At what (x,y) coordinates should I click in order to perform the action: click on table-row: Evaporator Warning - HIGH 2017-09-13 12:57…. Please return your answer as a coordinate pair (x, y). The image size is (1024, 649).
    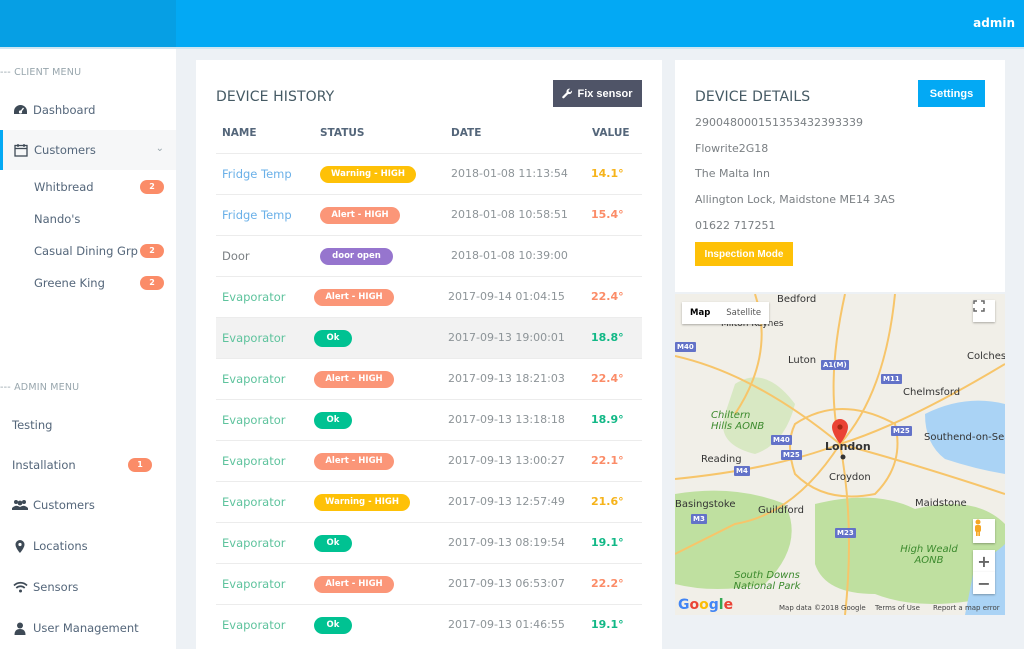
    Looking at the image, I should click on (429, 501).